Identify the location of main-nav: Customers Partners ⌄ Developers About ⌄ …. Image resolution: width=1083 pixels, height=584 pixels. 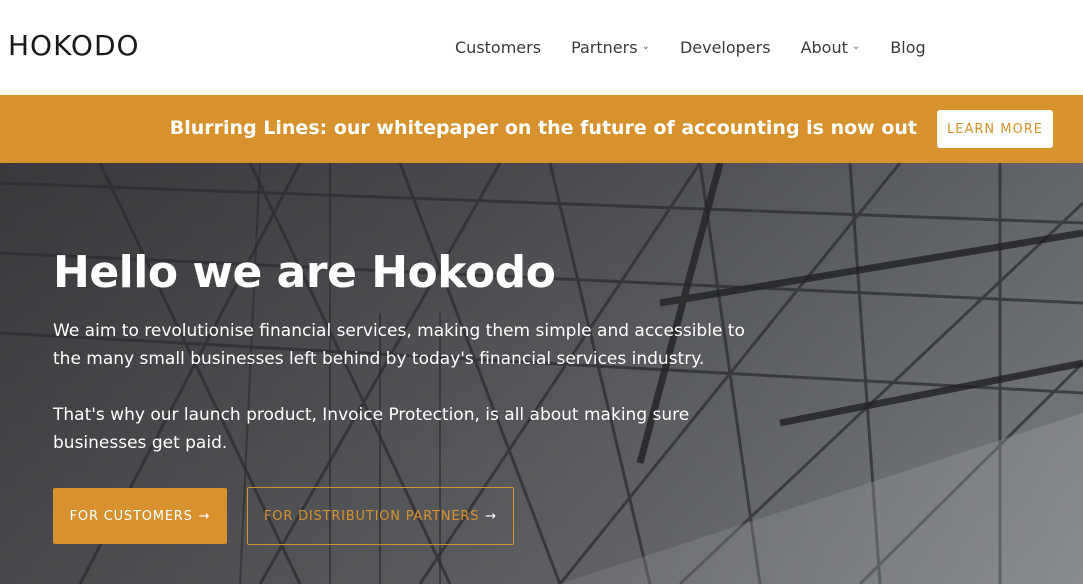
(705, 47).